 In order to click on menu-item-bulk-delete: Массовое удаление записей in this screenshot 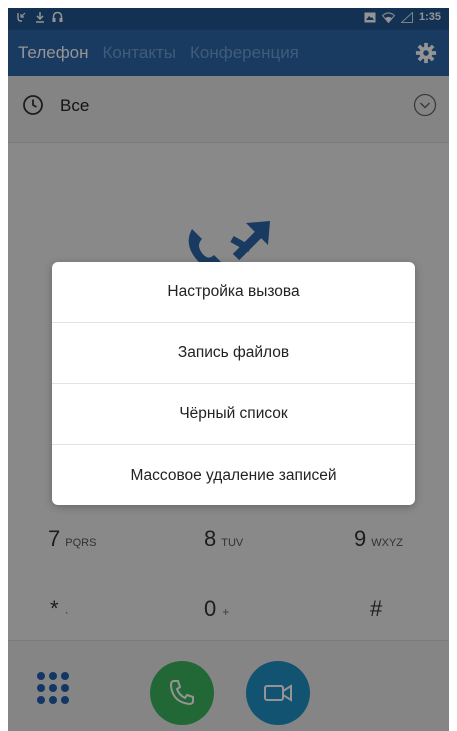, I will do `click(233, 475)`.